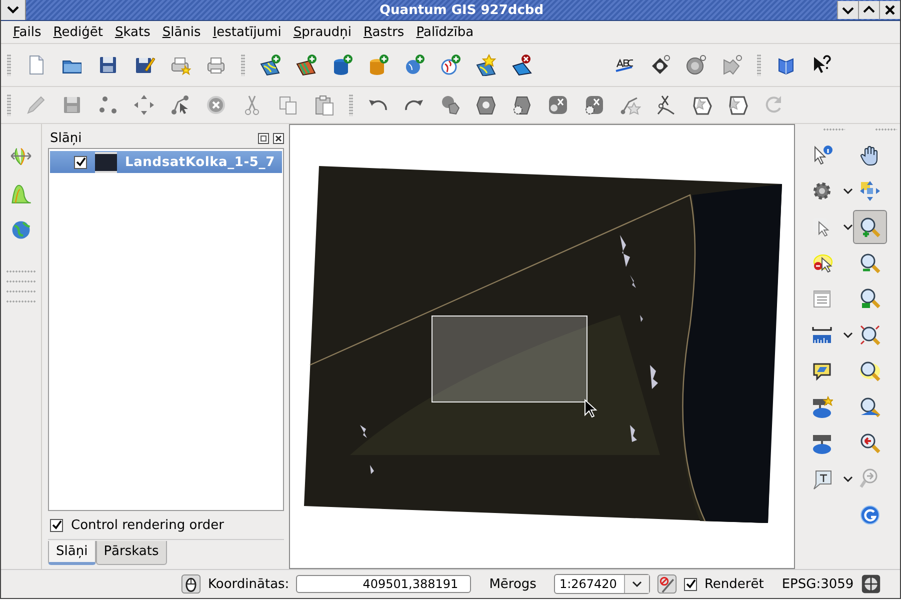  What do you see at coordinates (594, 105) in the screenshot?
I see `delete-part-icon` at bounding box center [594, 105].